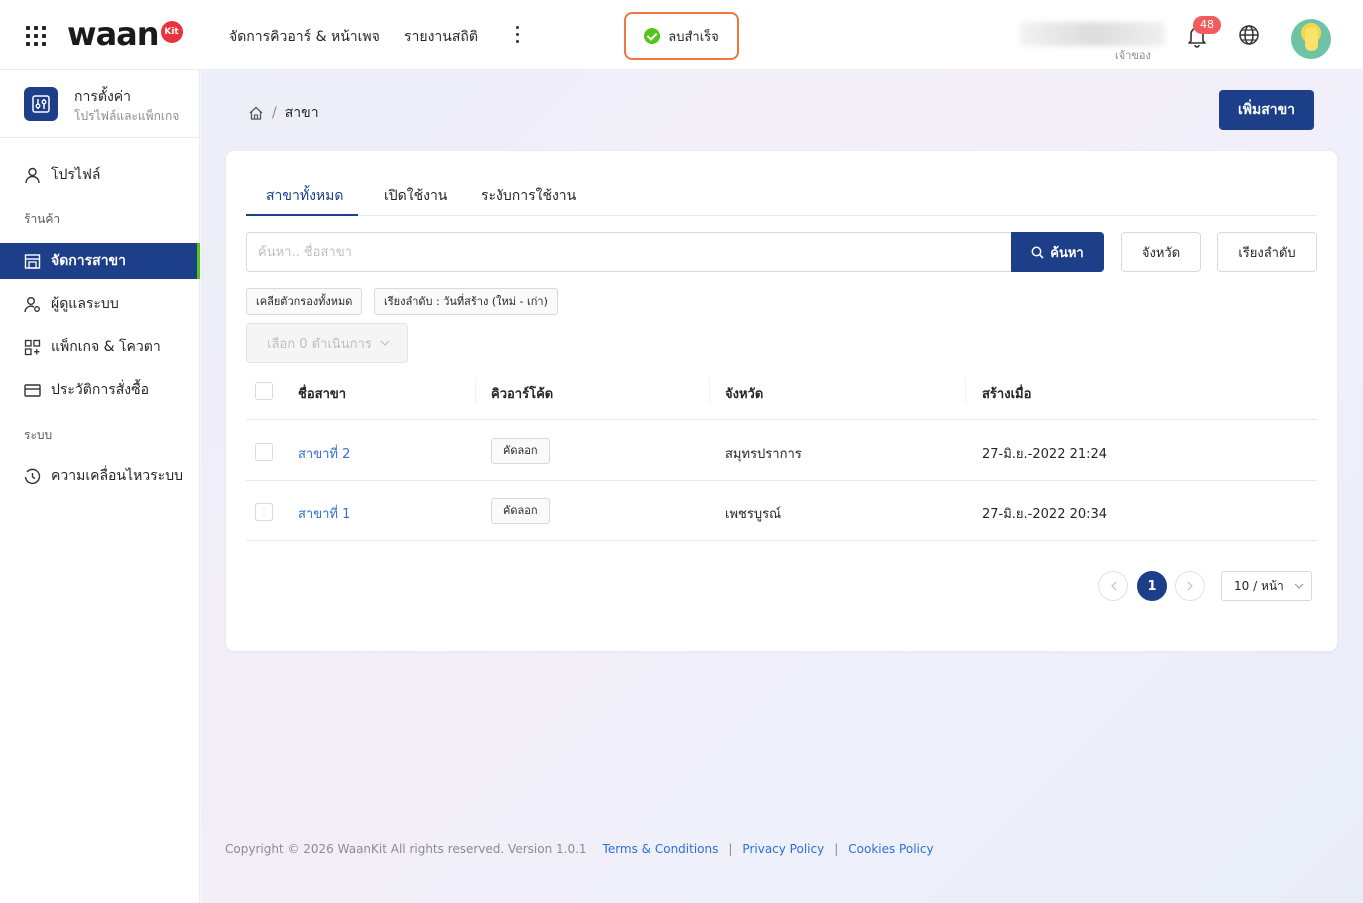  What do you see at coordinates (1207, 25) in the screenshot?
I see `notification-badge: 48` at bounding box center [1207, 25].